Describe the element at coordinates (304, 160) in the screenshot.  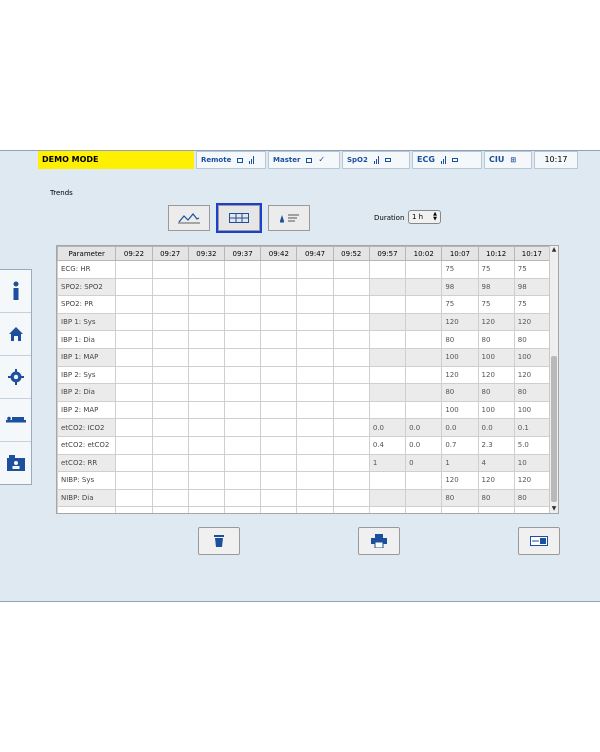
I see `master-status: Master ✓` at that location.